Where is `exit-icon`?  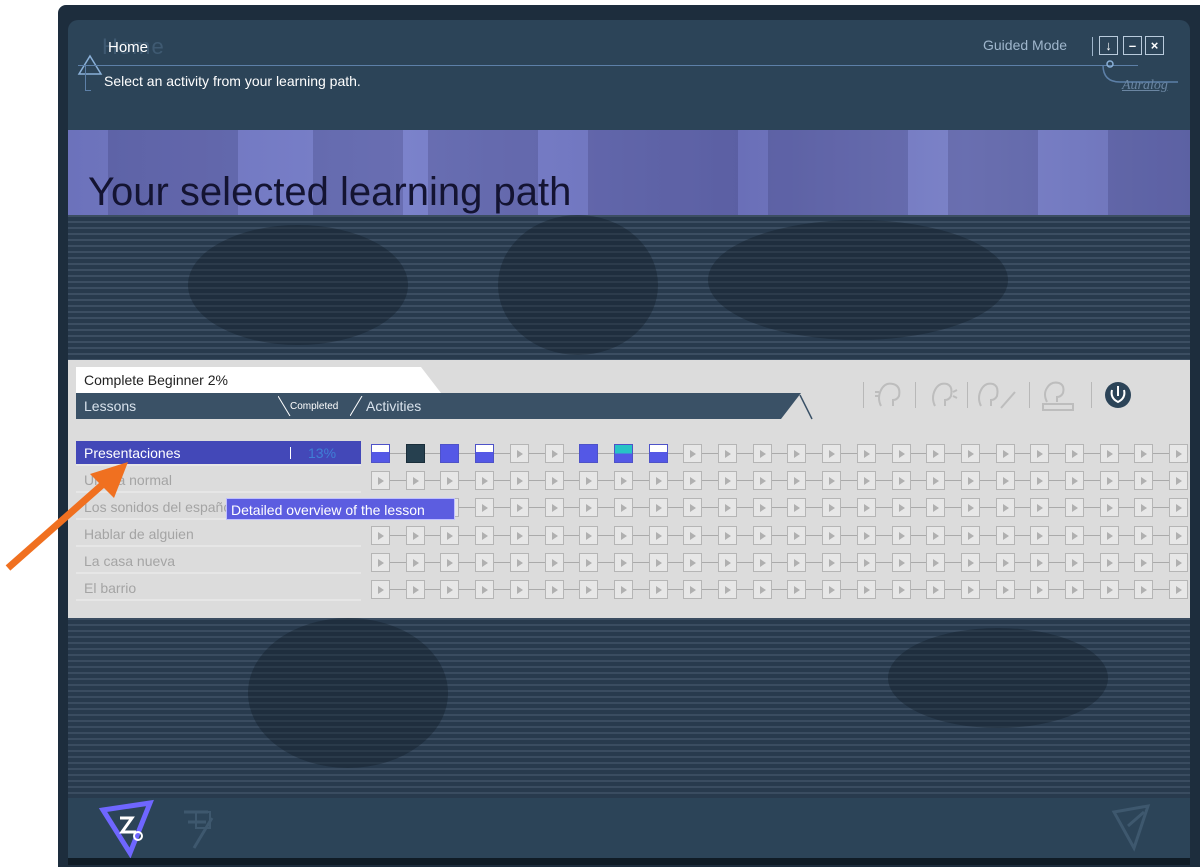
exit-icon is located at coordinates (1118, 395).